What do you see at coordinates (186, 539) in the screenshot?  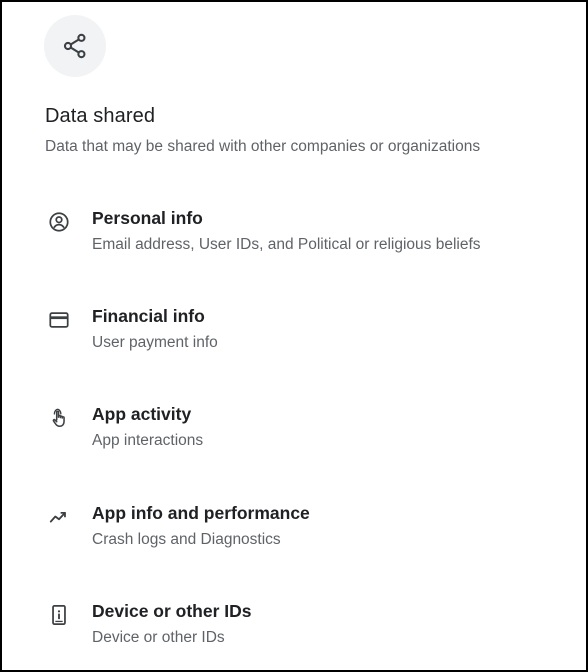 I see `item-description: Crash logs and Diagnostics` at bounding box center [186, 539].